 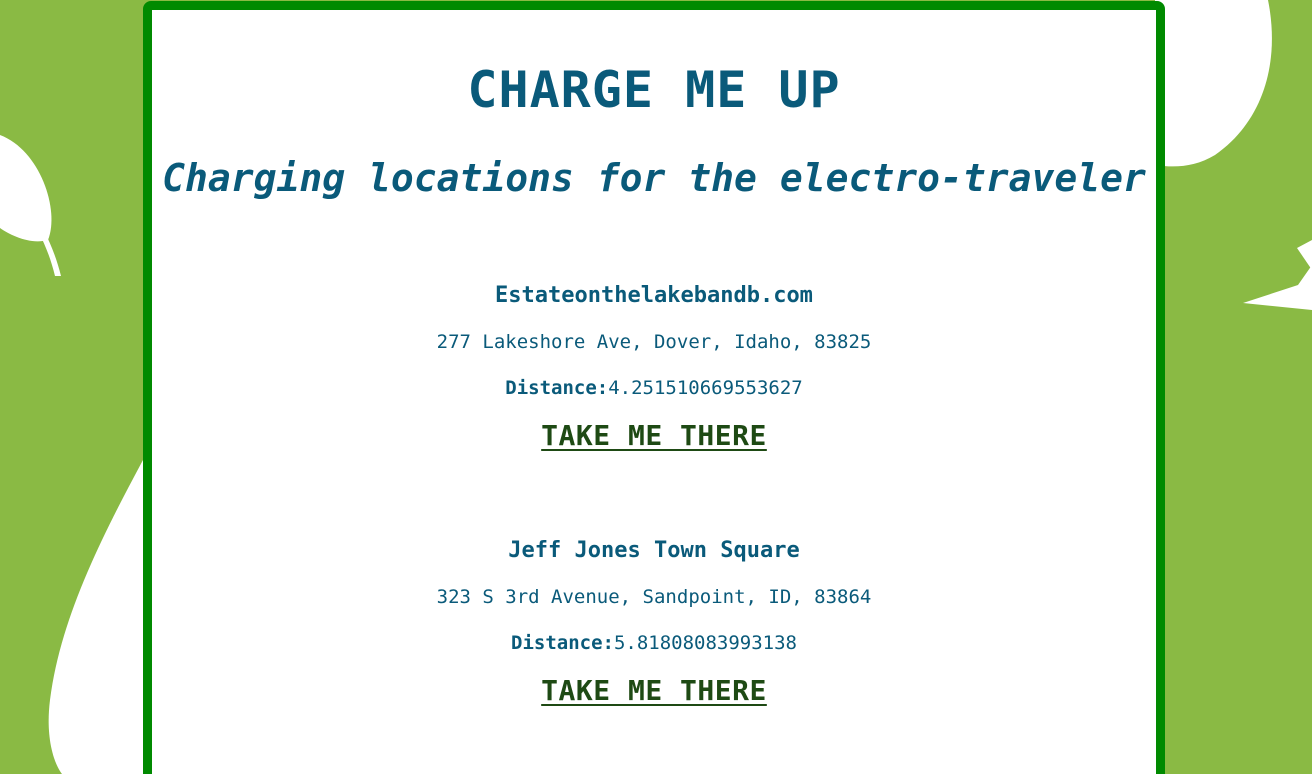 I want to click on distance-value: 4.251510669553627, so click(x=705, y=388).